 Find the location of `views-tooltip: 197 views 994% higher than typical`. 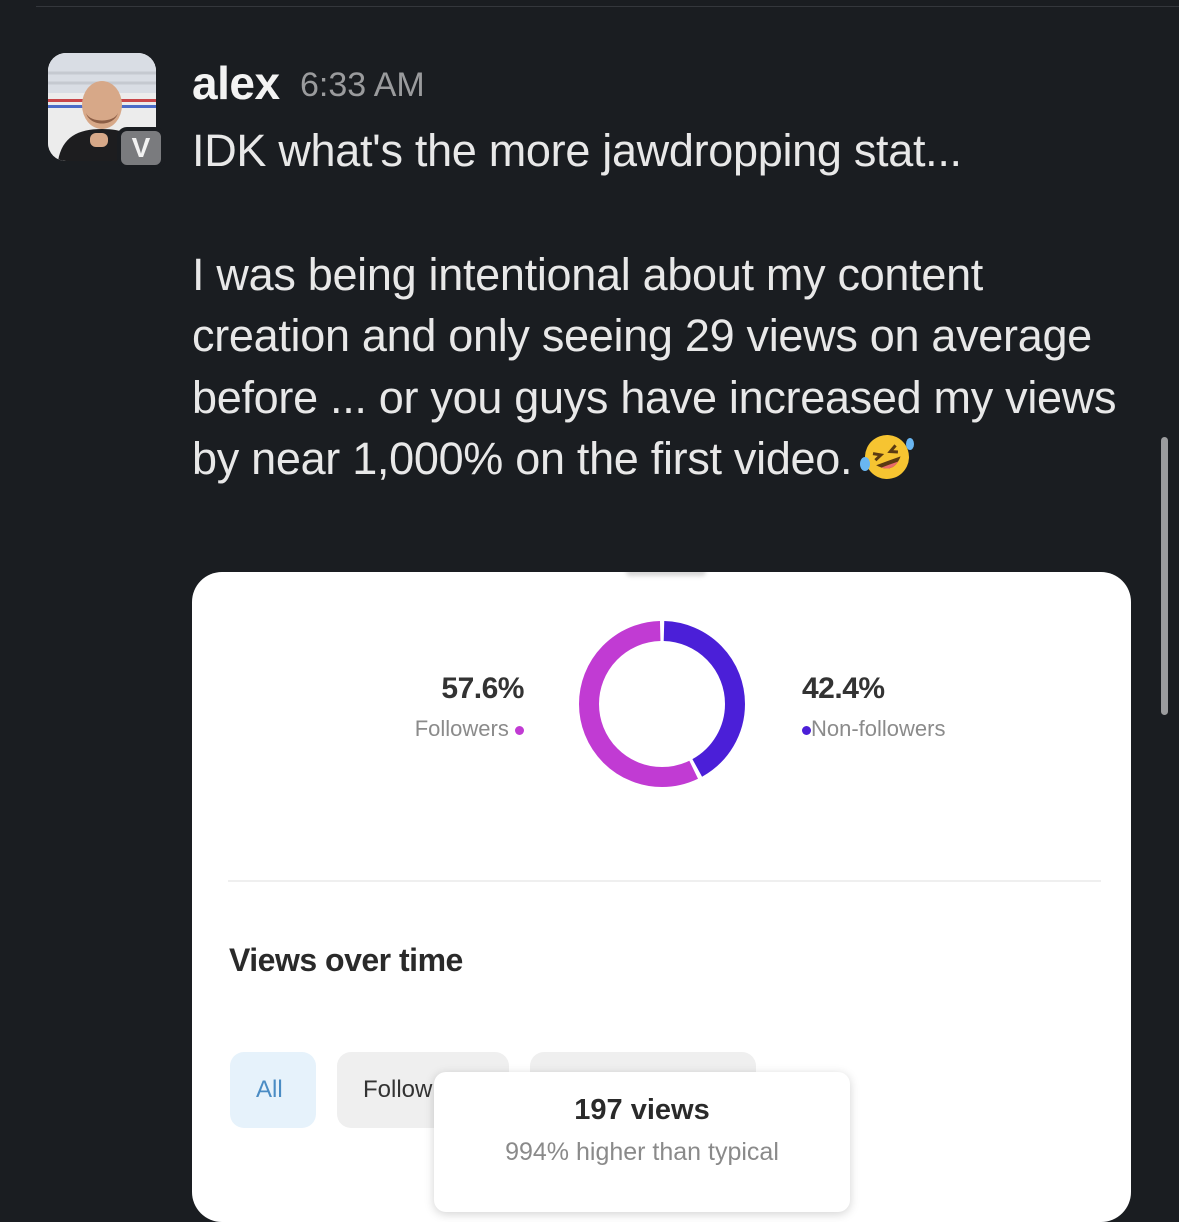

views-tooltip: 197 views 994% higher than typical is located at coordinates (642, 1142).